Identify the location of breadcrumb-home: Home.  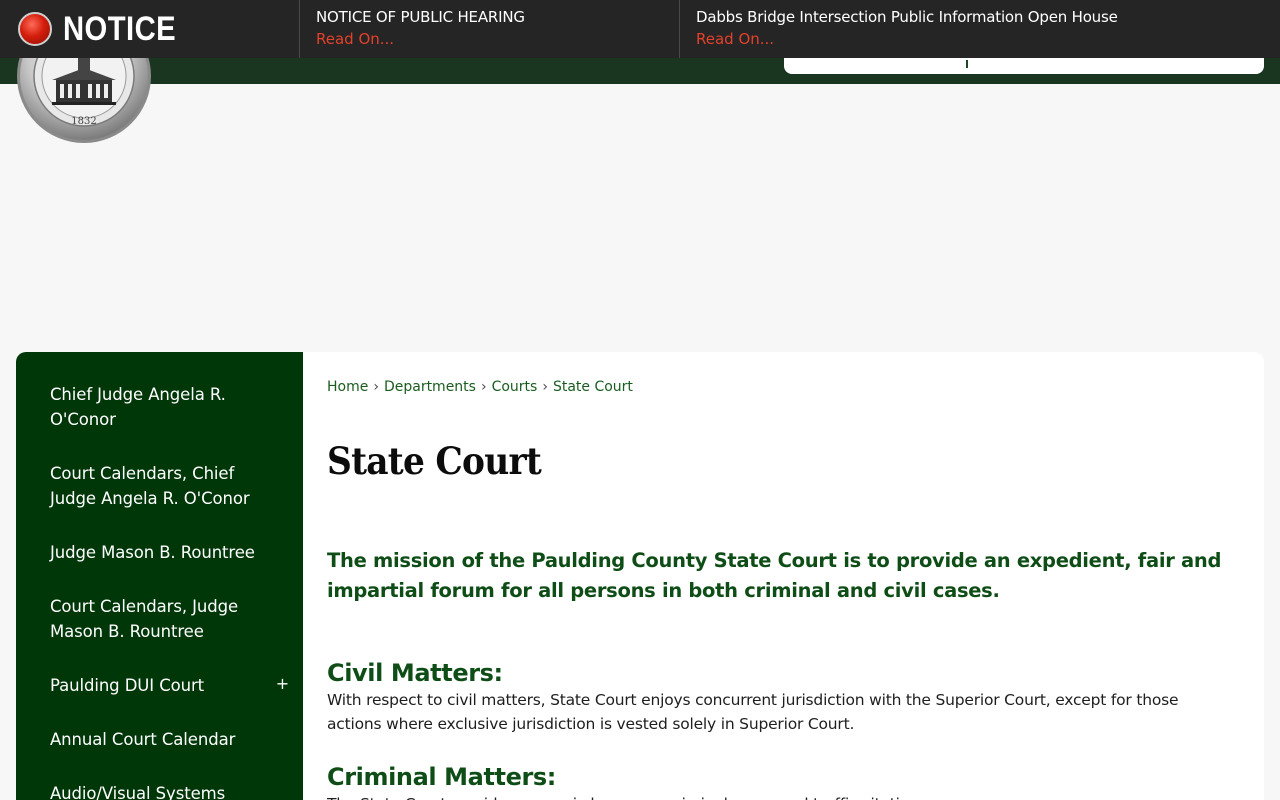
(347, 387).